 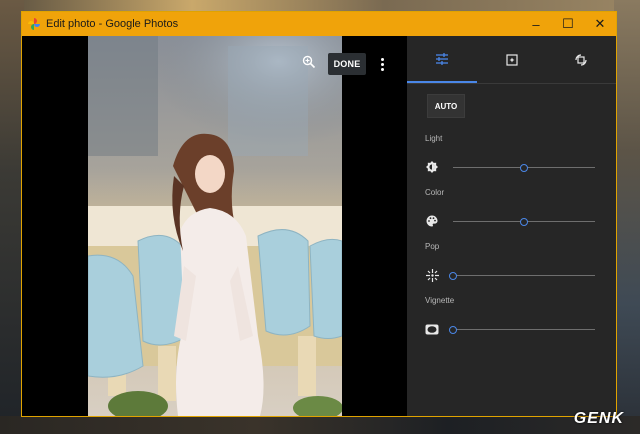 What do you see at coordinates (432, 246) in the screenshot?
I see `pop-label: Pop` at bounding box center [432, 246].